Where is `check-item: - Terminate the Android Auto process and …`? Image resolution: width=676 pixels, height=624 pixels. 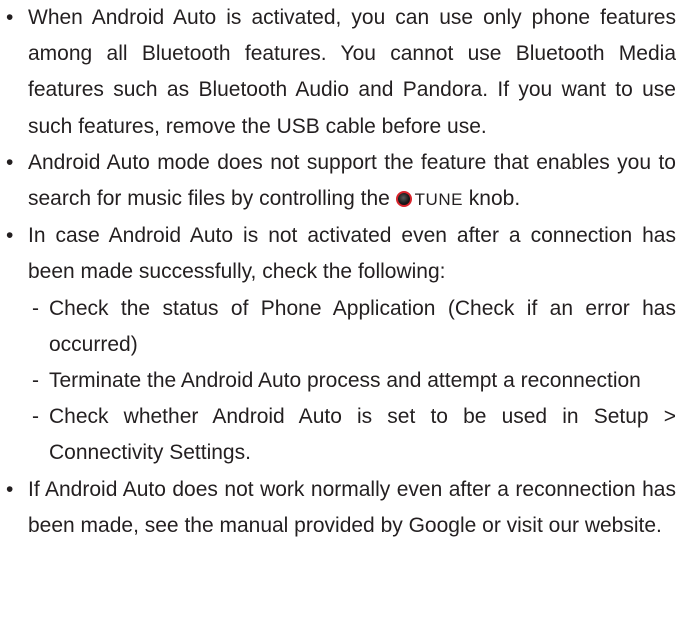 check-item: - Terminate the Android Auto process and … is located at coordinates (352, 381).